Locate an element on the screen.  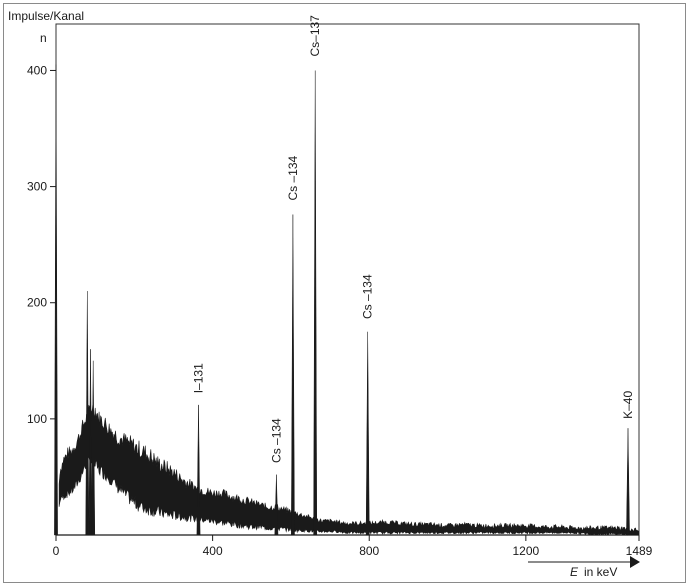
x-tick-label: 0 is located at coordinates (56, 551).